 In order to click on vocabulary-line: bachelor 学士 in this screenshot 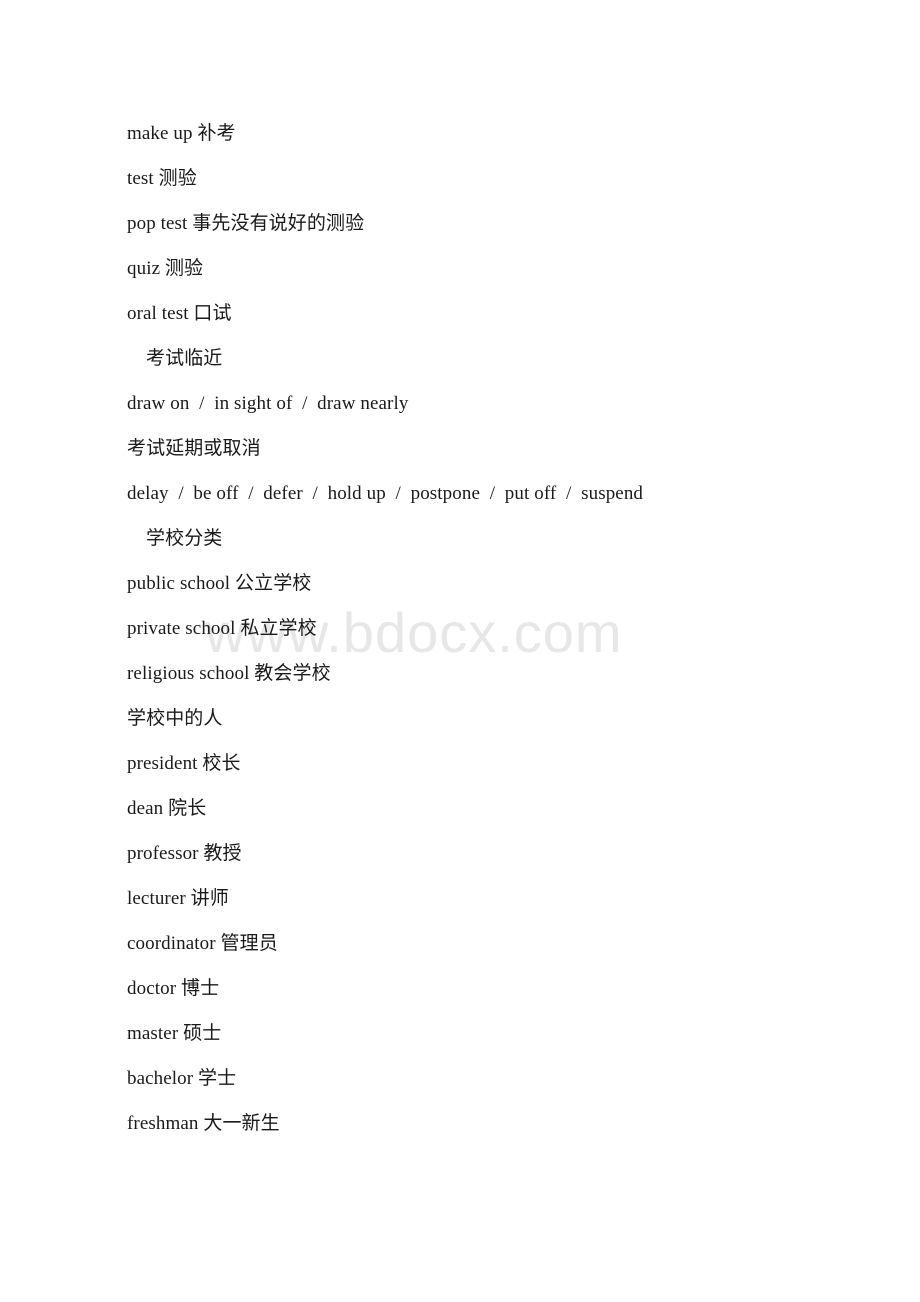, I will do `click(182, 1078)`.